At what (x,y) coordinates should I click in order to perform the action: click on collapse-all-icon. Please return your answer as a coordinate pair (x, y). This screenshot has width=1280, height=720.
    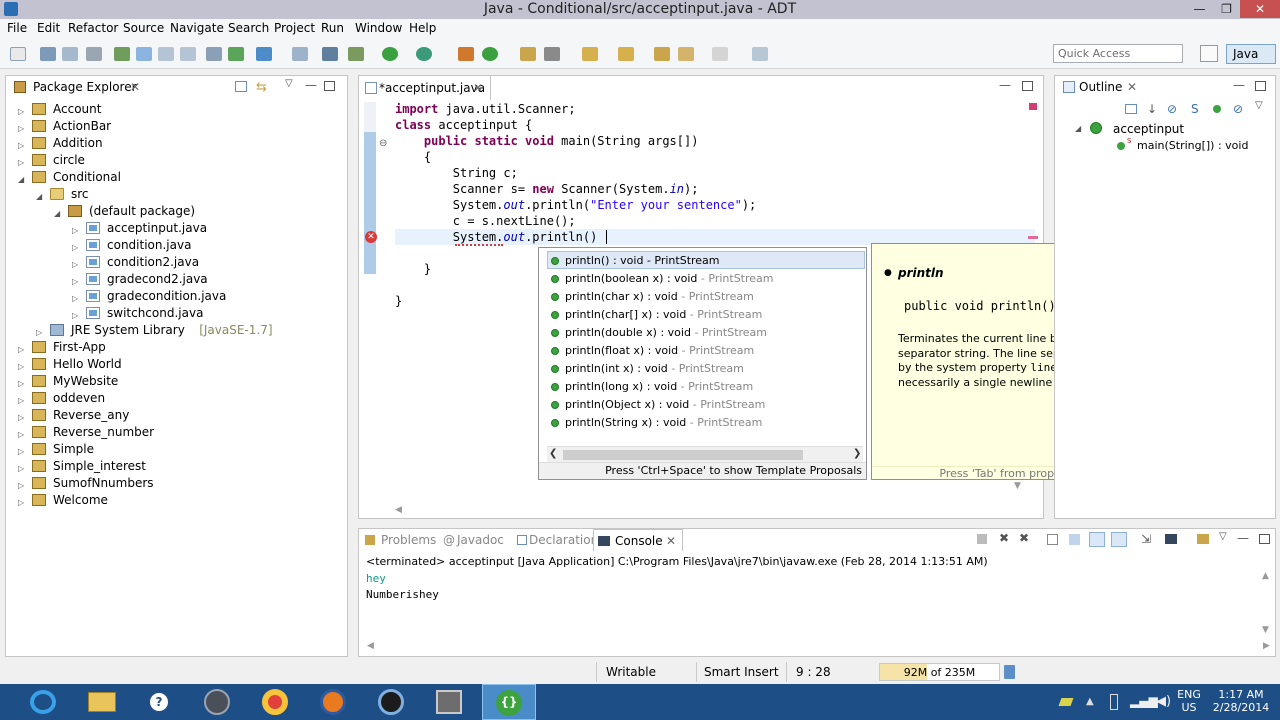
    Looking at the image, I should click on (241, 86).